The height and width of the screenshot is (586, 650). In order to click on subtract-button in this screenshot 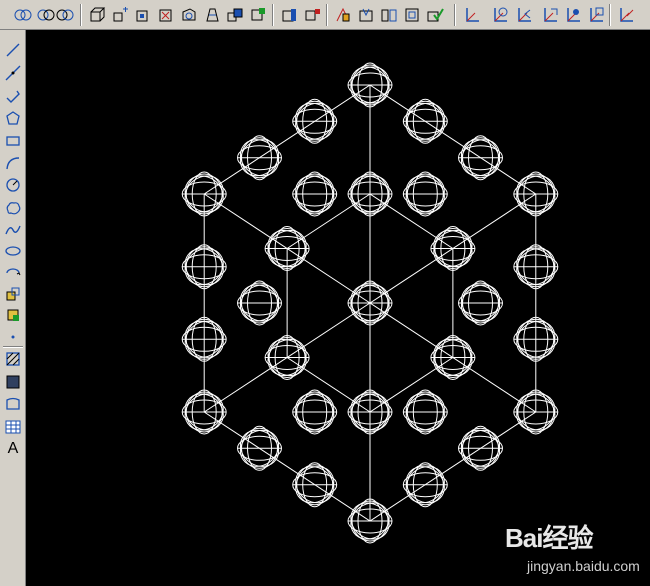, I will do `click(46, 15)`.